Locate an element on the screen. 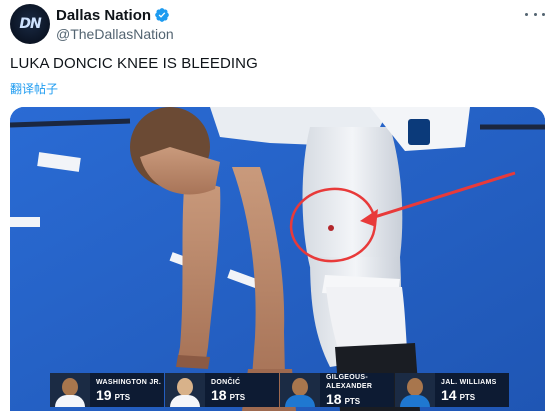 The image size is (555, 411). display-name: Dallas Nation is located at coordinates (103, 15).